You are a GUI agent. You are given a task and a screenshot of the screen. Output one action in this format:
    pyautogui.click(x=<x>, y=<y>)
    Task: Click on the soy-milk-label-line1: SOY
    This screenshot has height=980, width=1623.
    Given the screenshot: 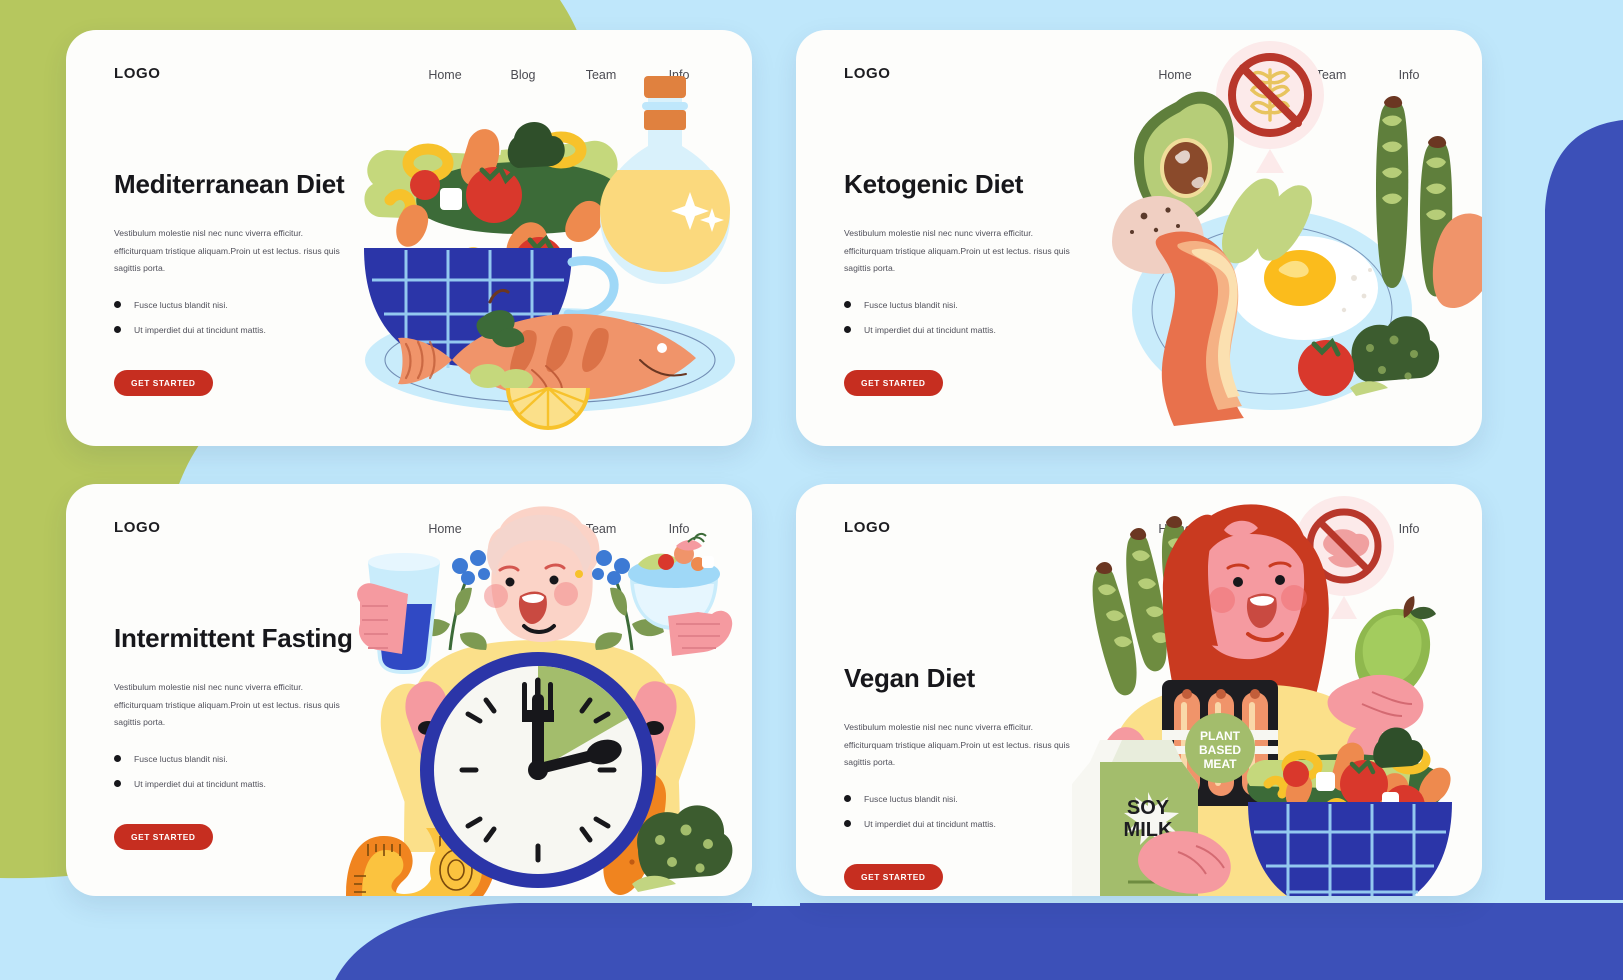 What is the action you would take?
    pyautogui.click(x=1148, y=808)
    